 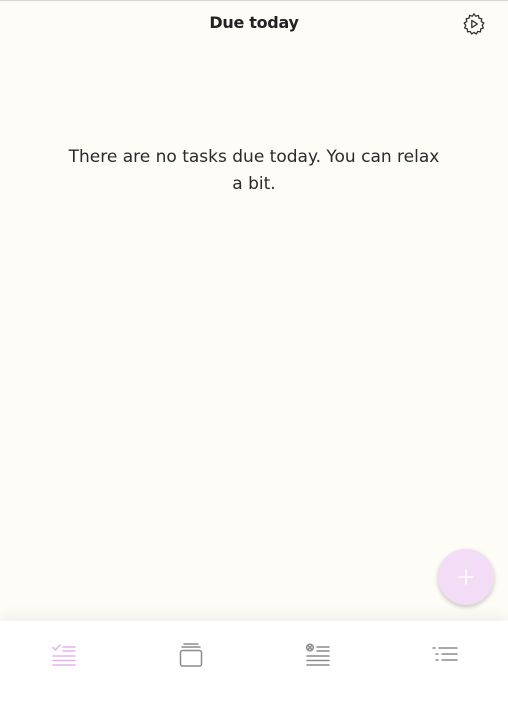 I want to click on nav-item-all-tasks, so click(x=444, y=655).